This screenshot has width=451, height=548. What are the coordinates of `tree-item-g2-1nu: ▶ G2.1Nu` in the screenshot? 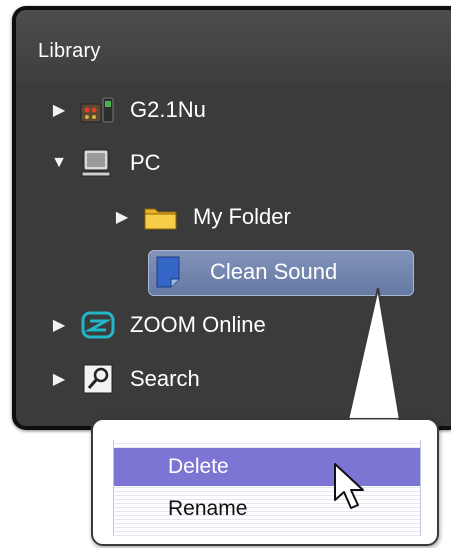 It's located at (128, 110).